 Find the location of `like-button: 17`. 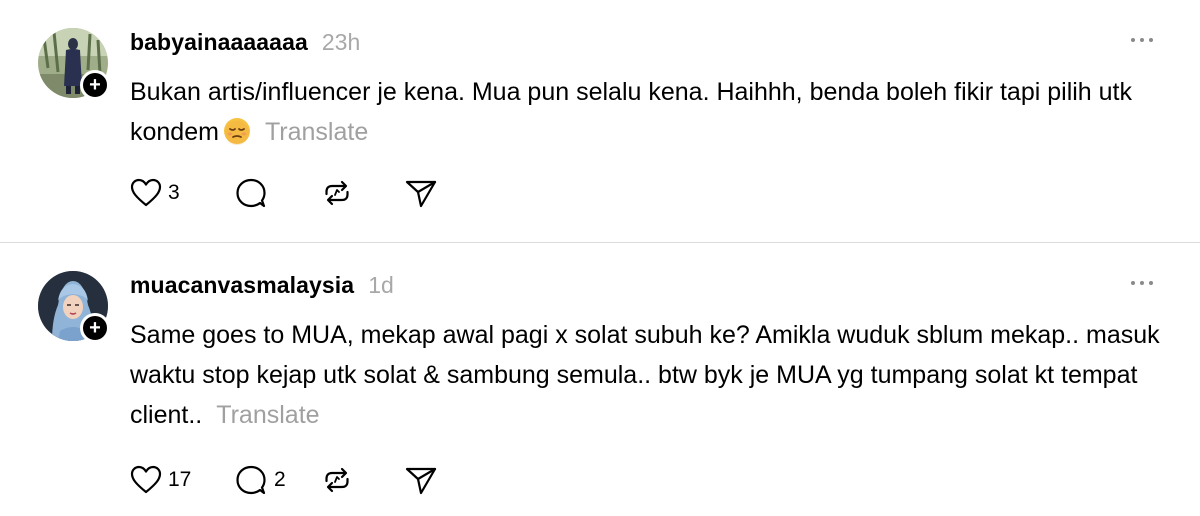

like-button: 17 is located at coordinates (182, 480).